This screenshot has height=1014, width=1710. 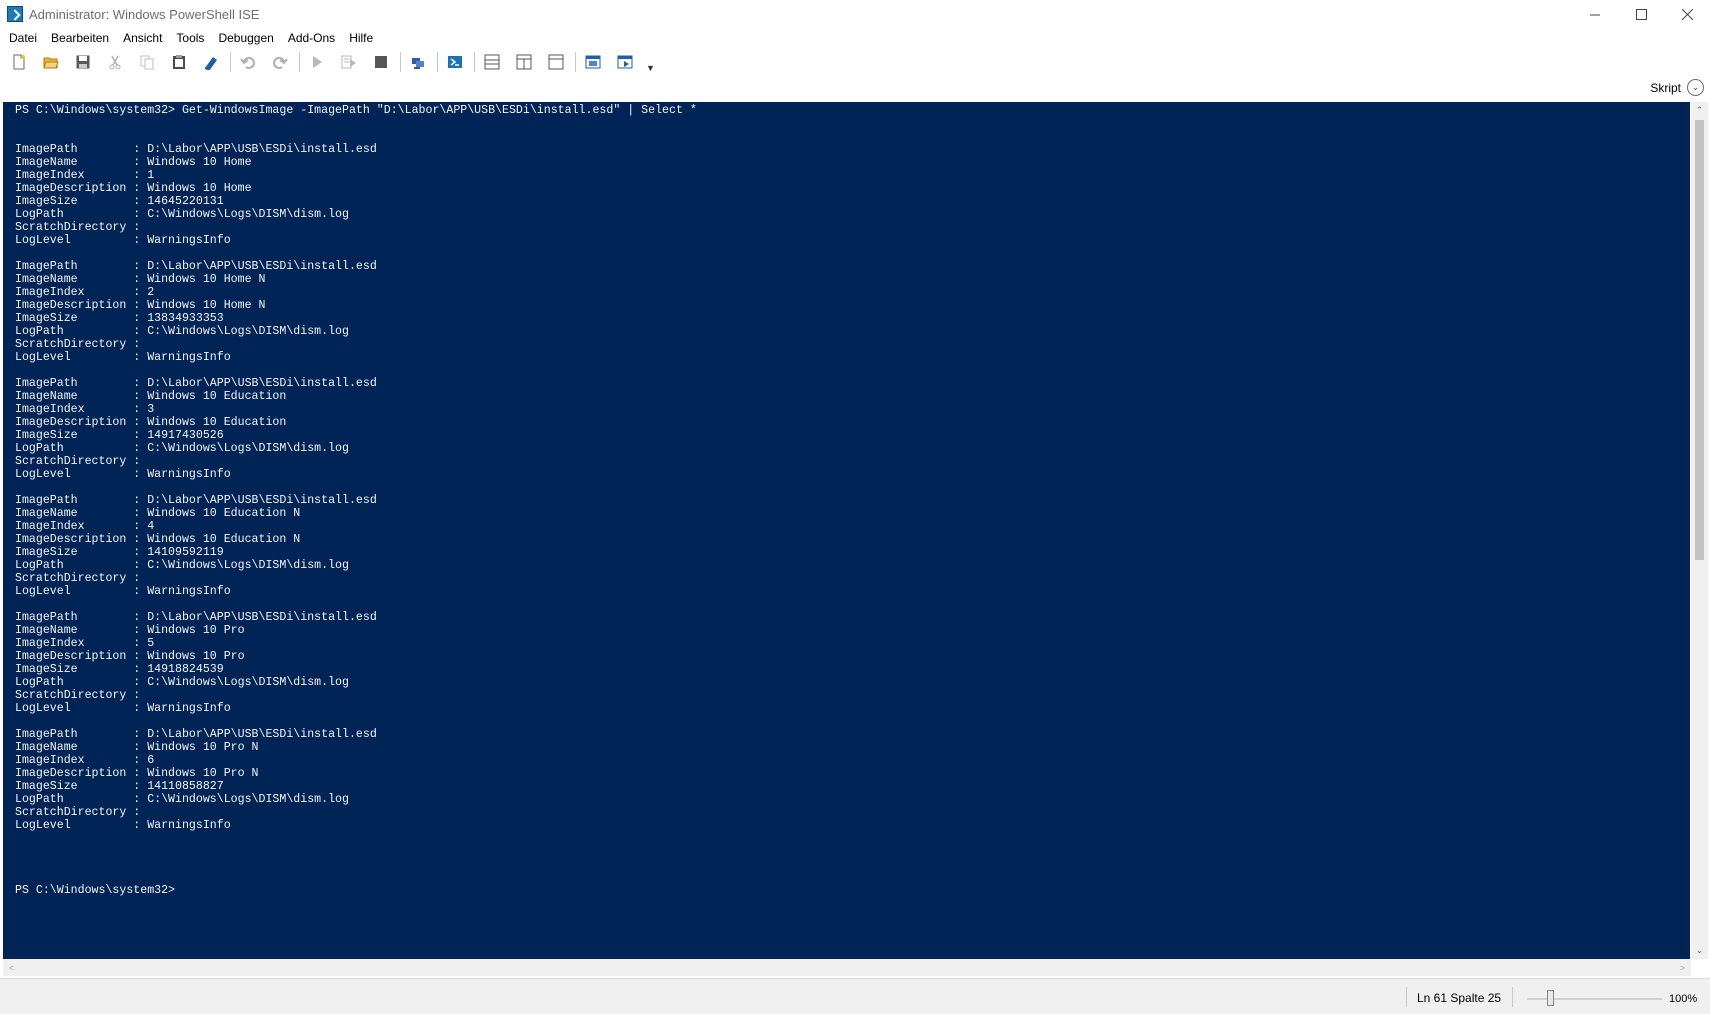 I want to click on menu-debuggen: Debuggen, so click(x=245, y=38).